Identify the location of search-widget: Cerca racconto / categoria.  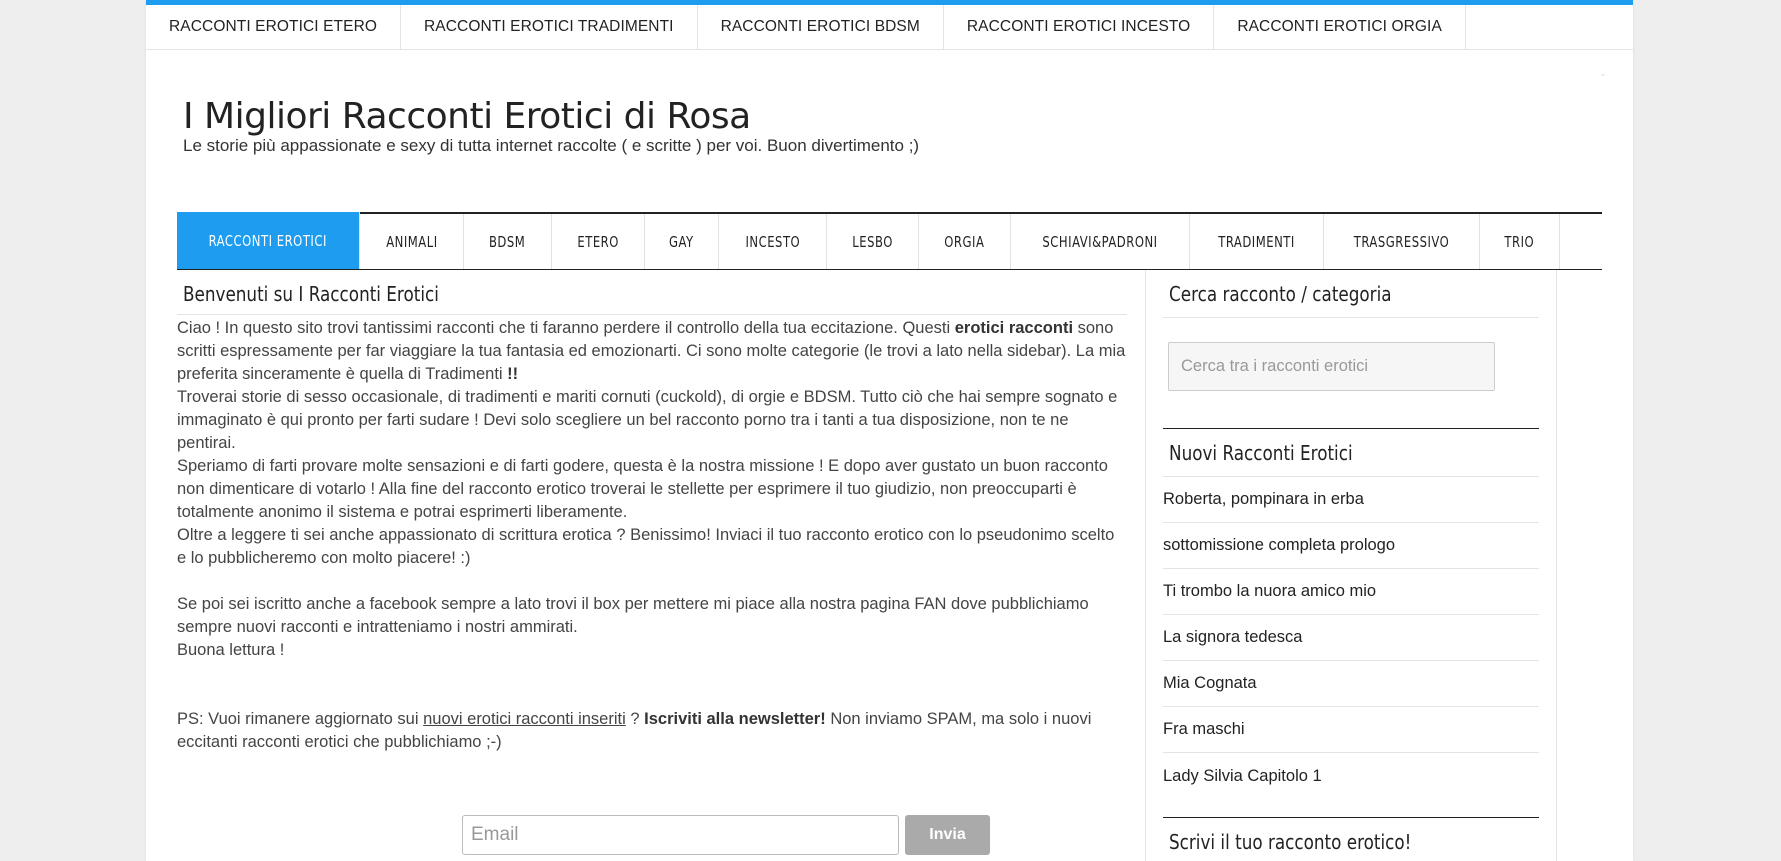
(1351, 330).